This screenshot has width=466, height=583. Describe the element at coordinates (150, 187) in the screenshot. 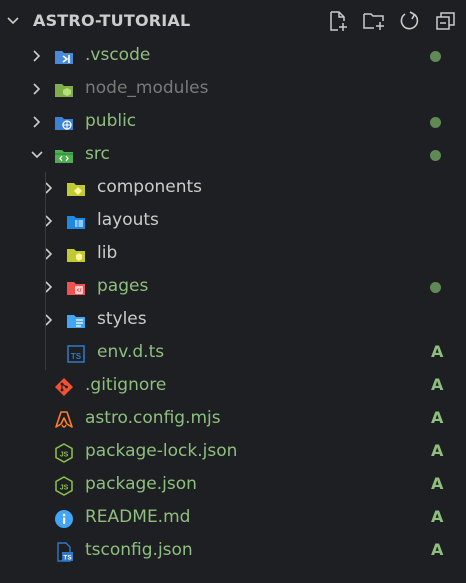

I see `tree-item-label: components` at that location.